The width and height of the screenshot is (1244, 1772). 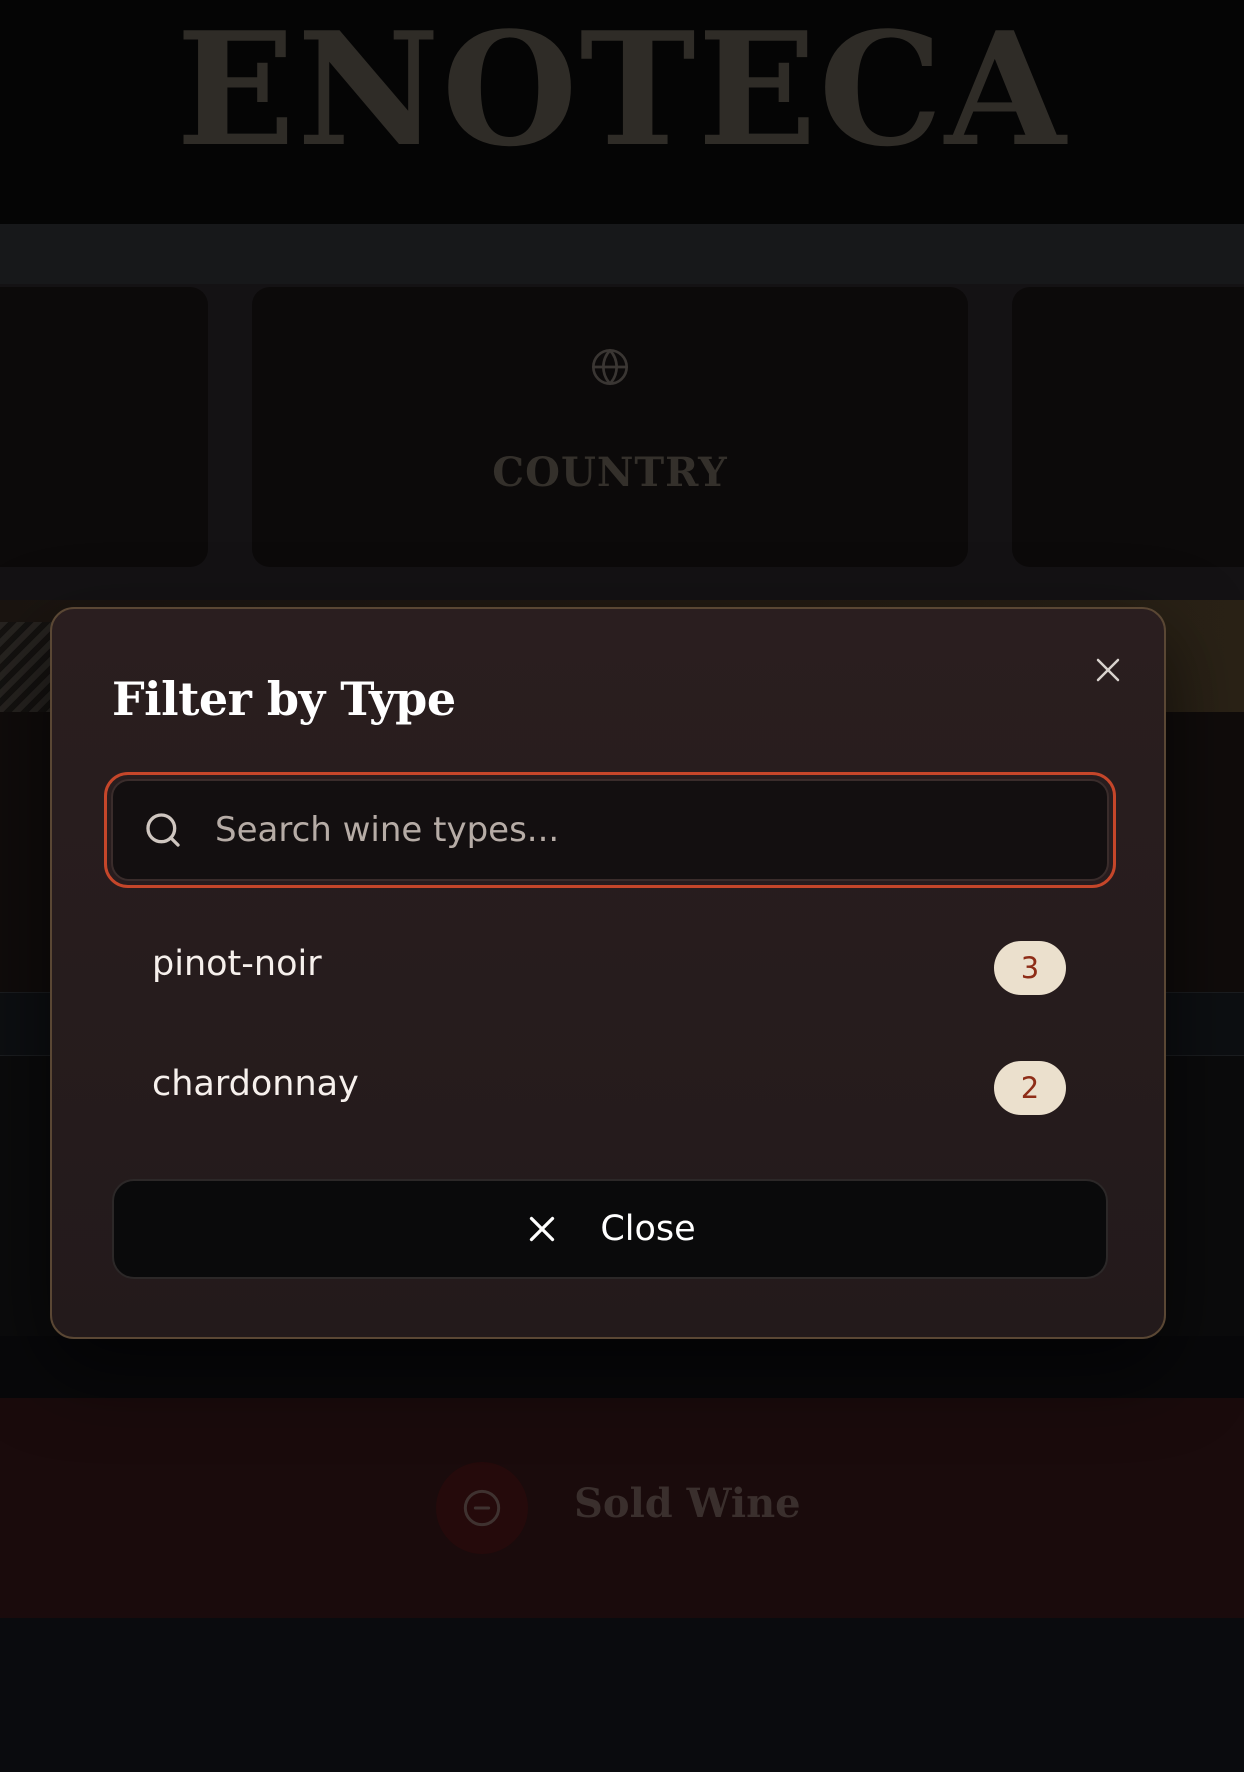 What do you see at coordinates (612, 968) in the screenshot?
I see `type-option-pinot-noir: pinot-noir 3` at bounding box center [612, 968].